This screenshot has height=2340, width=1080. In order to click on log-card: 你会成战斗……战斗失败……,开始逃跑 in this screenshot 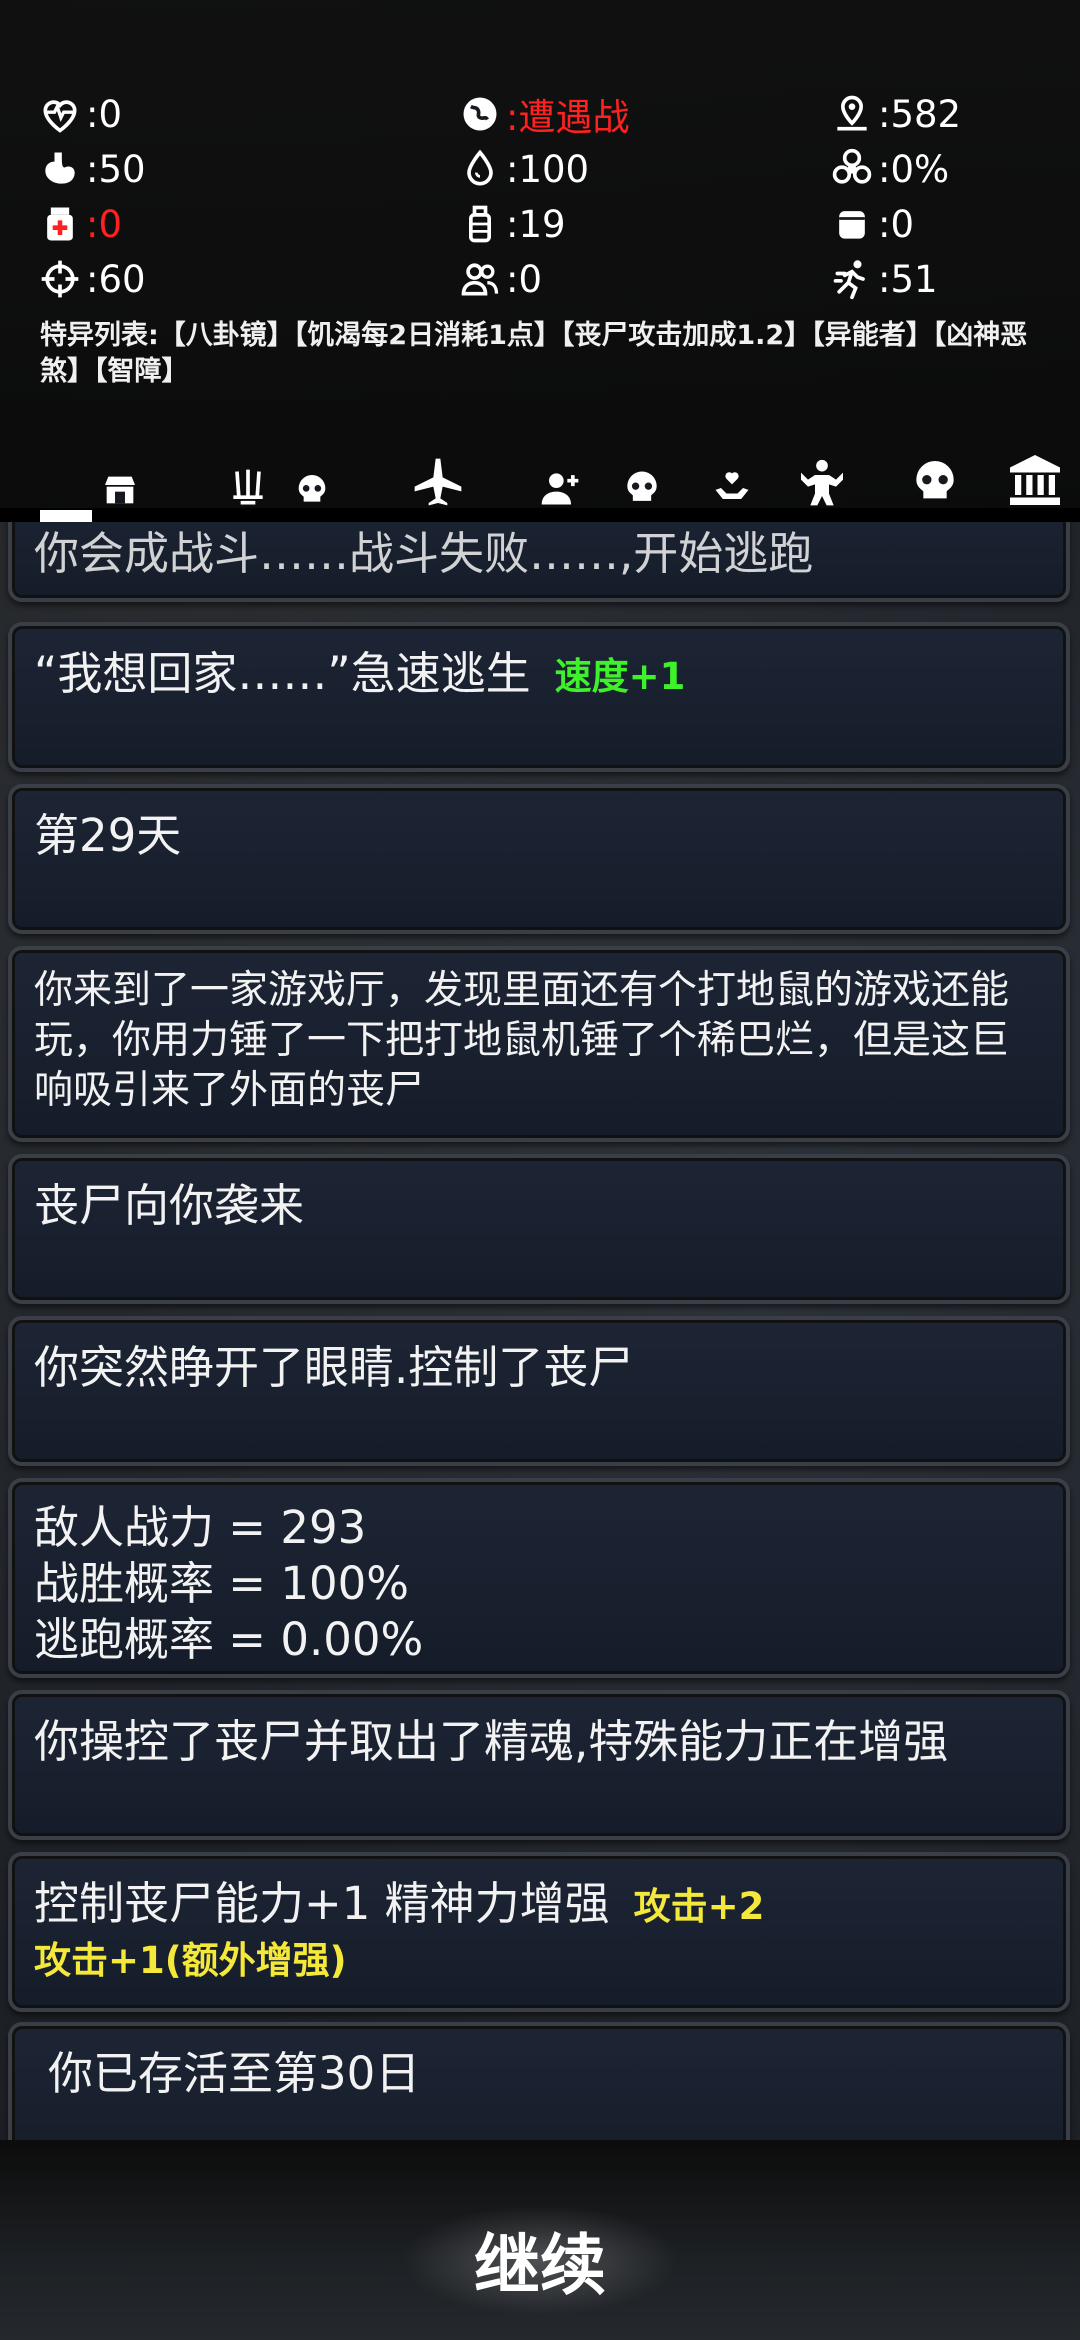, I will do `click(539, 562)`.